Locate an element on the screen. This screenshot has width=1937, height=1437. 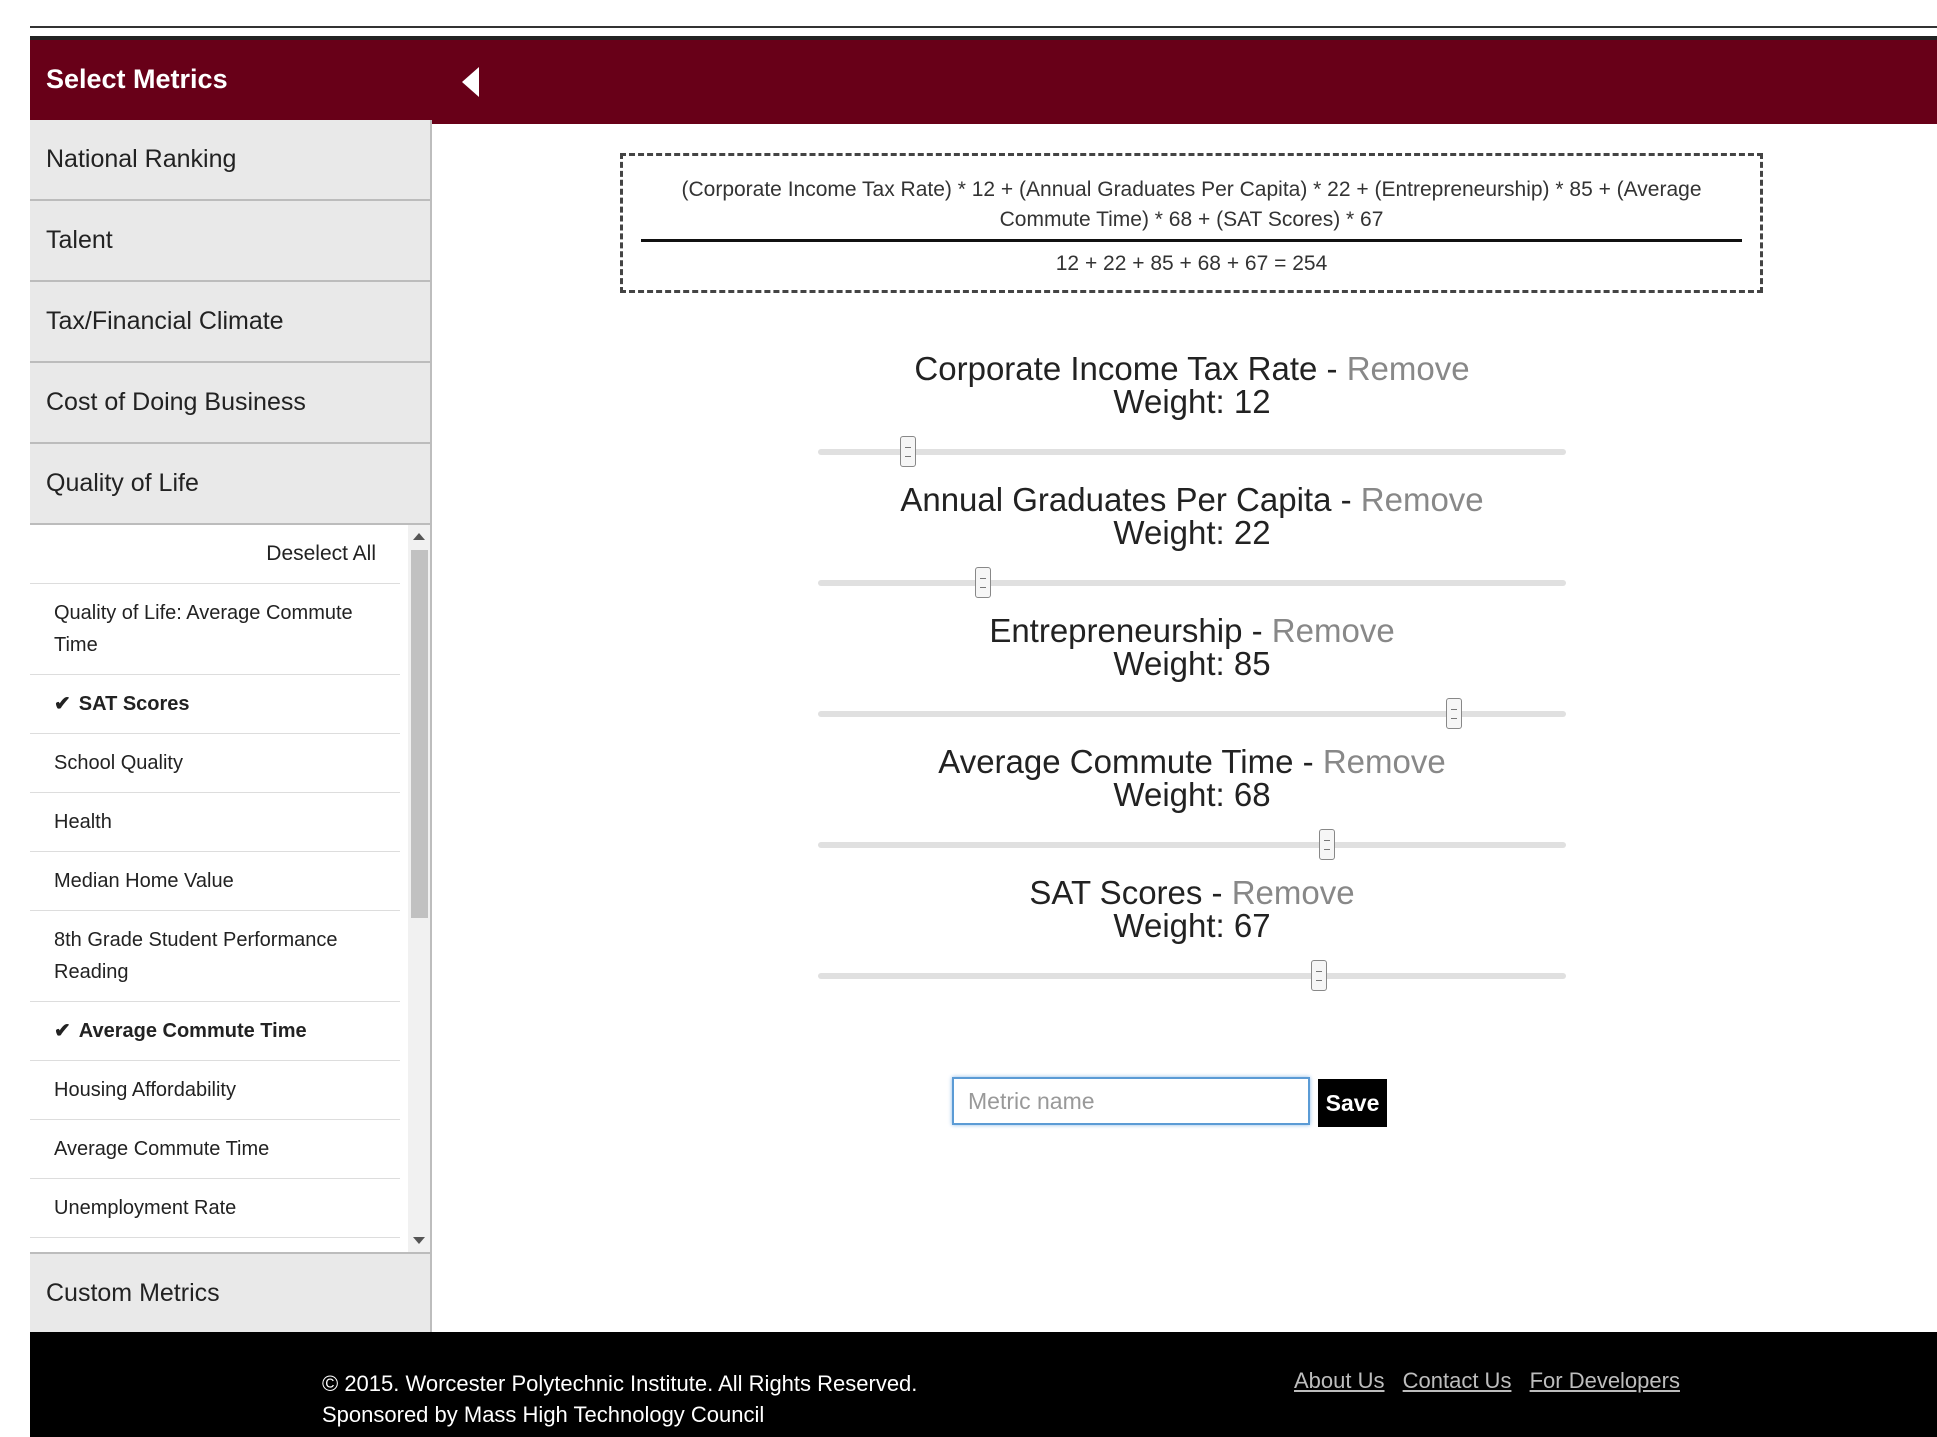
submenu-item: Quality of Life: Average Commute Time is located at coordinates (215, 629).